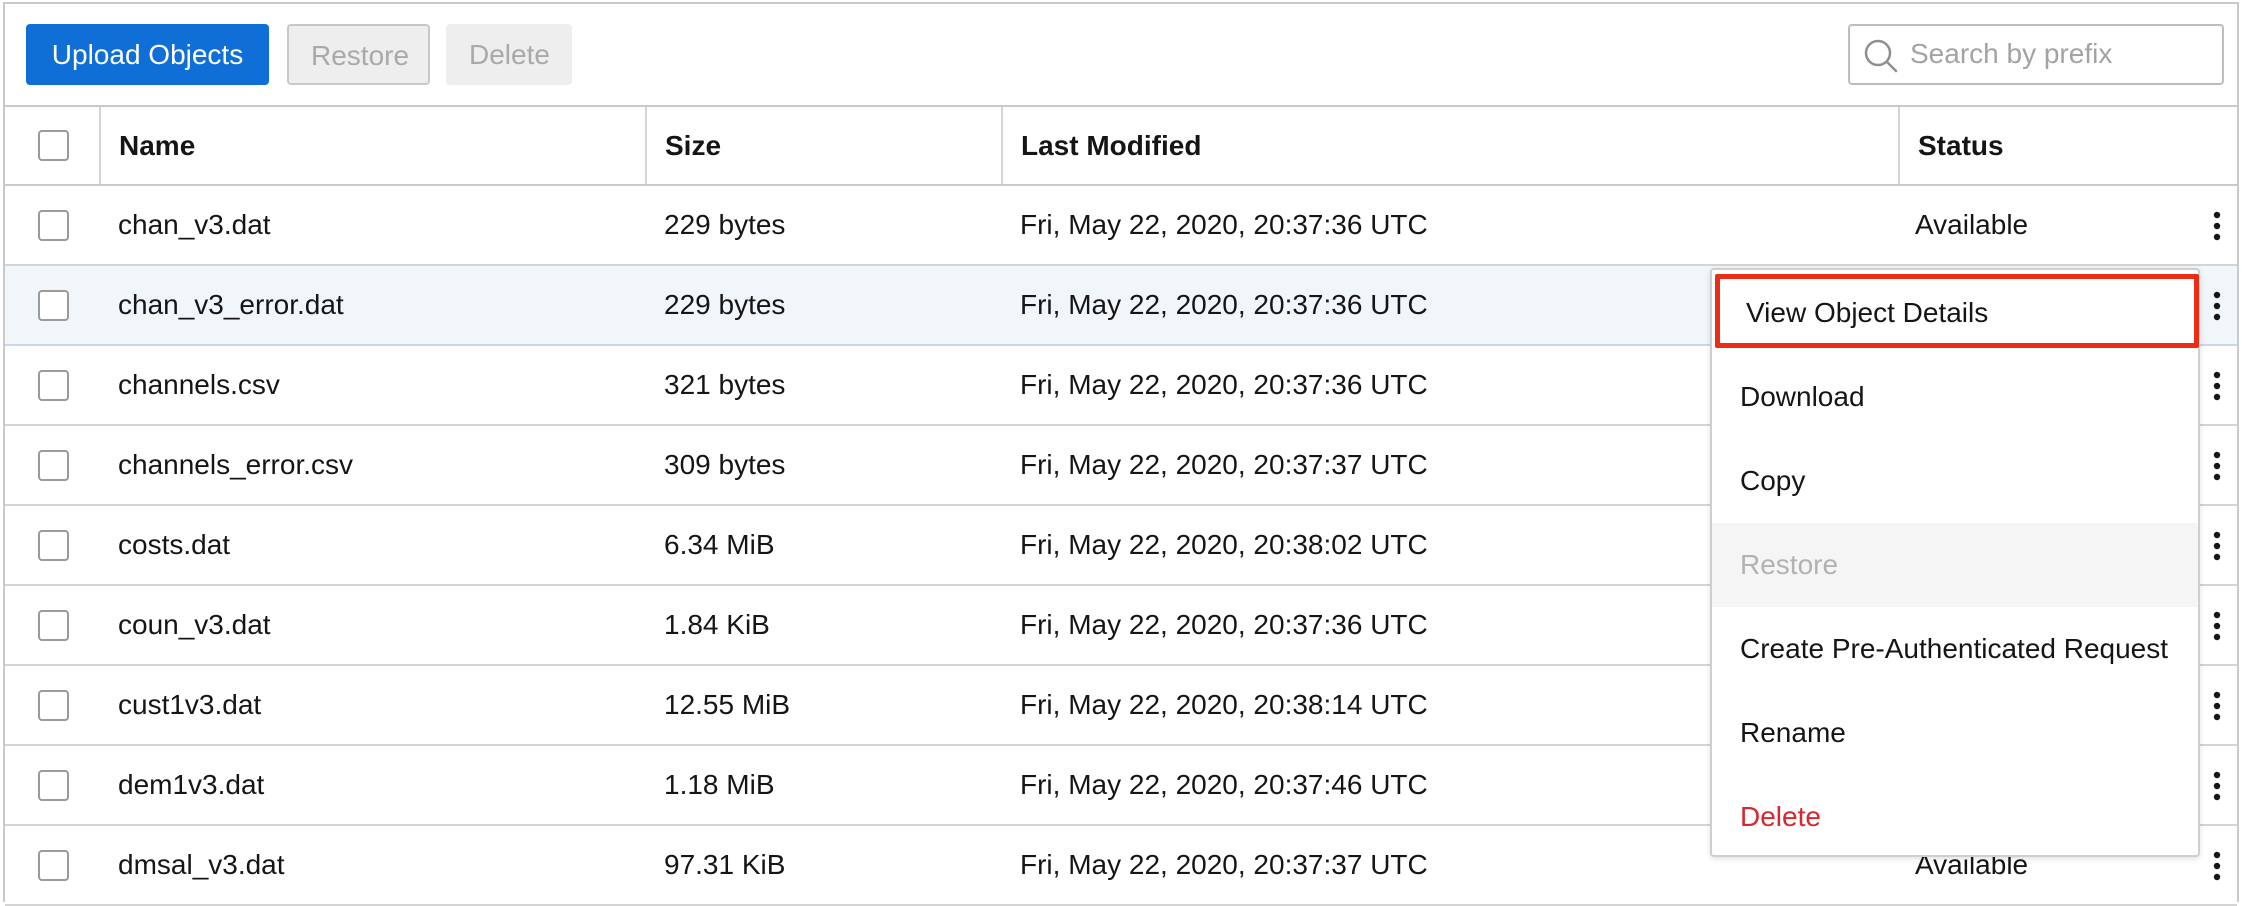 This screenshot has width=2242, height=906. Describe the element at coordinates (1121, 54) in the screenshot. I see `toolbar: Upload Objects Restore Delete` at that location.